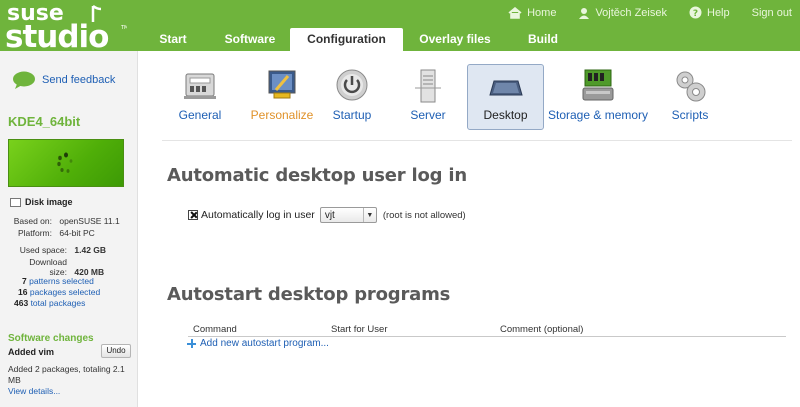 The width and height of the screenshot is (800, 407). Describe the element at coordinates (543, 39) in the screenshot. I see `tab-build: Build` at that location.